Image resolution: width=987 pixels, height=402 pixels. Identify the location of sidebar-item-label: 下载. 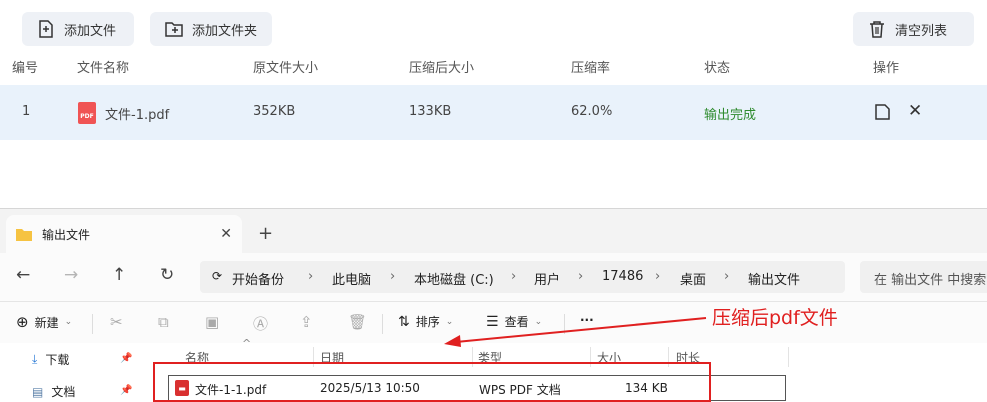
(57, 360).